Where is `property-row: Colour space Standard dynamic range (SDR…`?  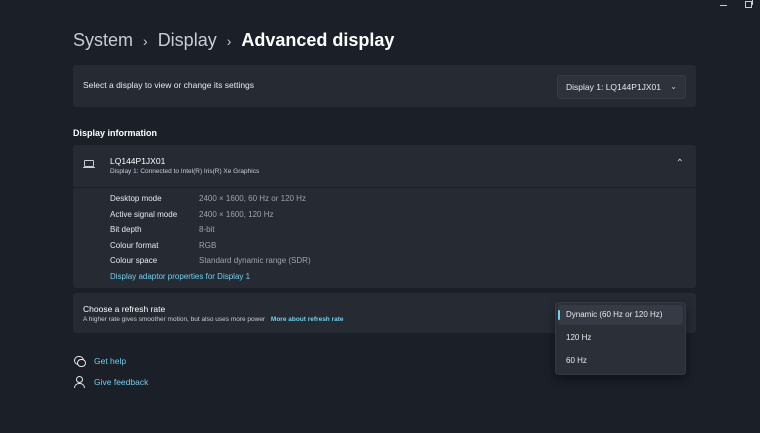 property-row: Colour space Standard dynamic range (SDR… is located at coordinates (210, 264).